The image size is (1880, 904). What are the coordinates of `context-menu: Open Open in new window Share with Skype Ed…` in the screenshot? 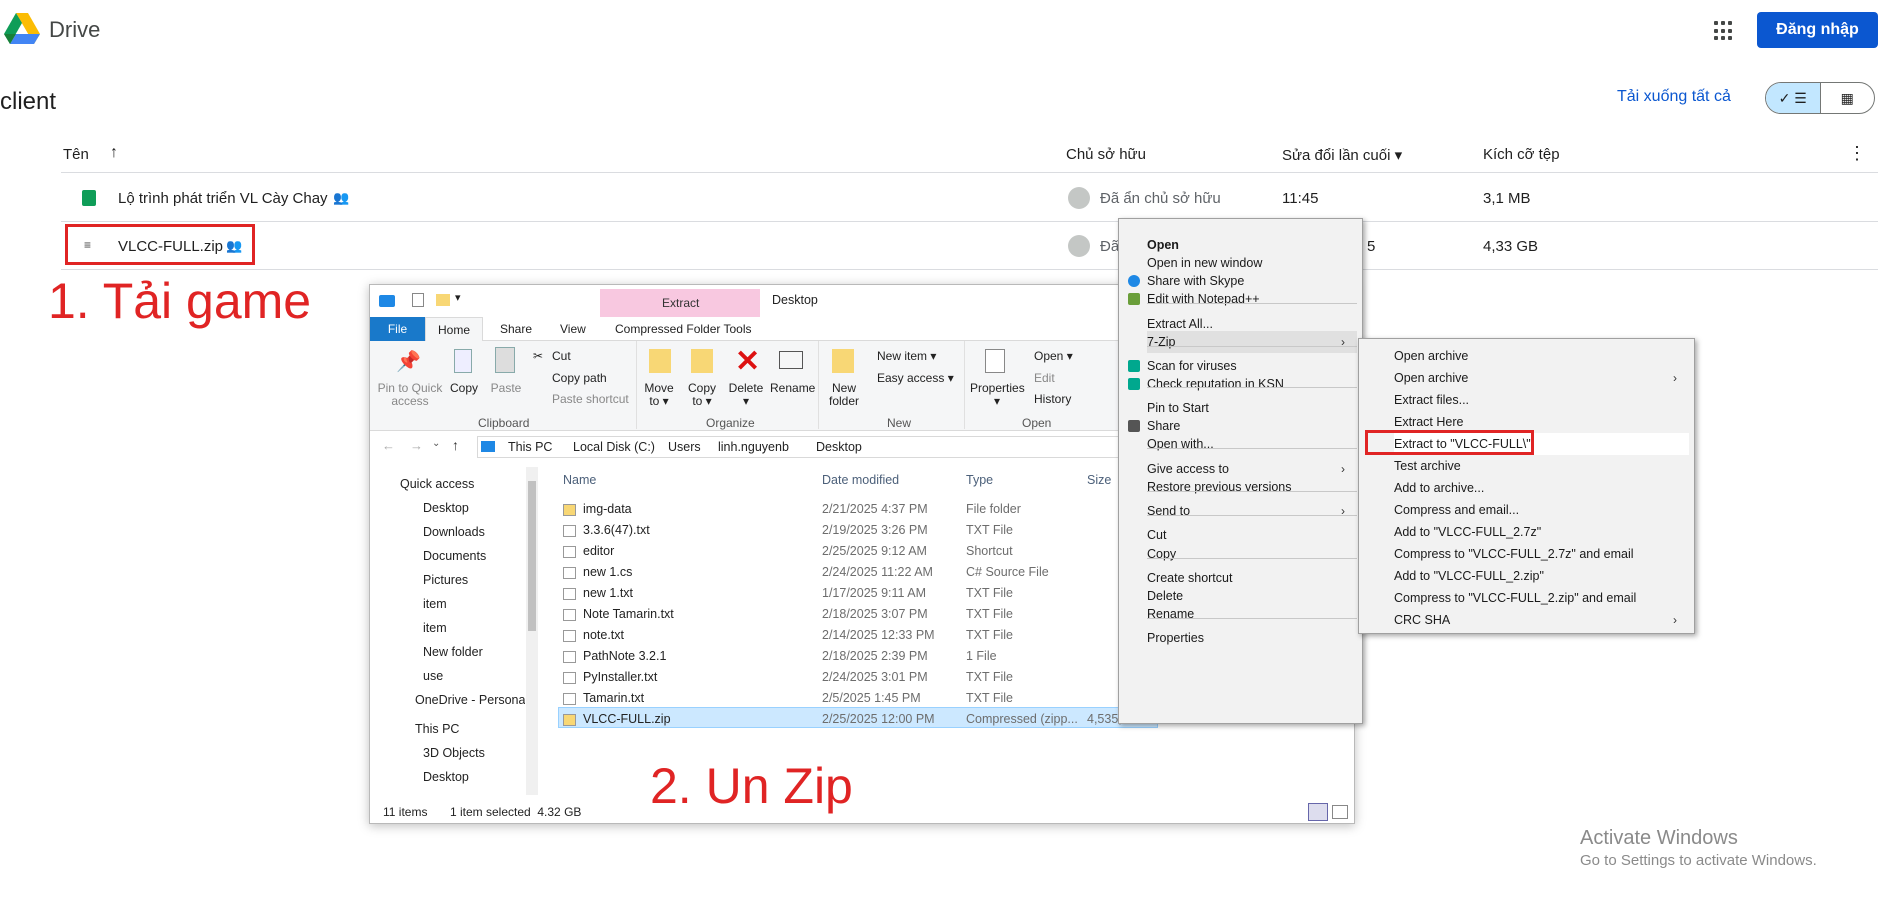 It's located at (1240, 471).